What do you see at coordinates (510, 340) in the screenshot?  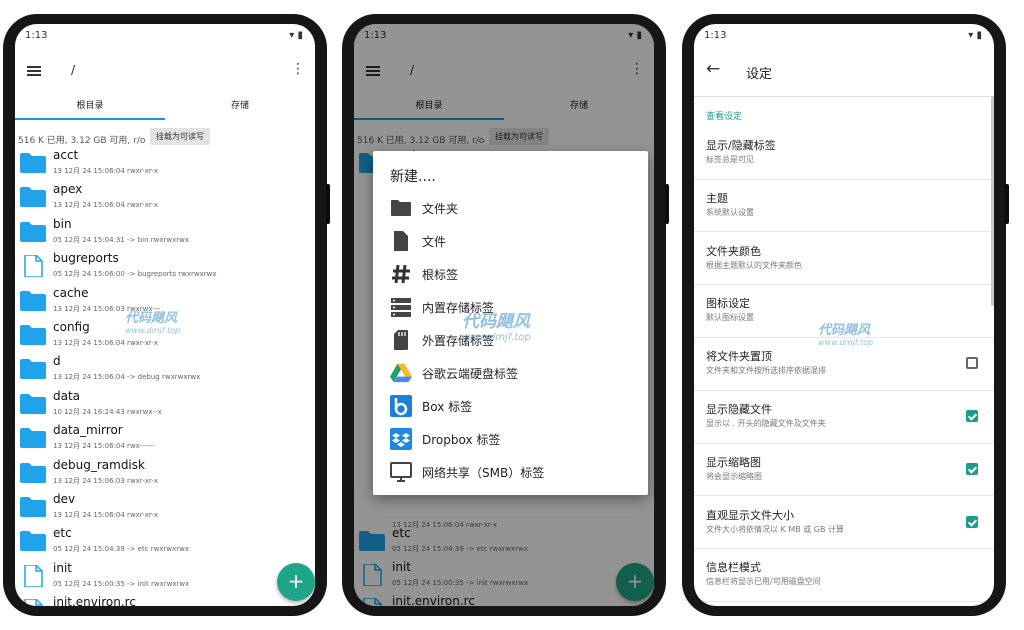 I see `external-storage-tag-option: 外置存储标签` at bounding box center [510, 340].